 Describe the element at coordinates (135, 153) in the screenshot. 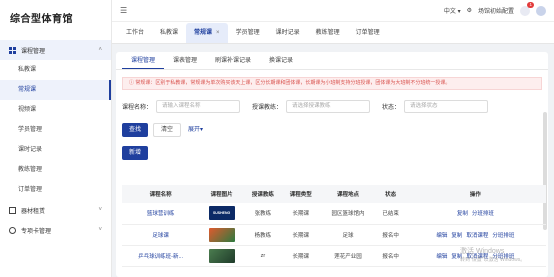

I see `add-course-button: 新增` at that location.